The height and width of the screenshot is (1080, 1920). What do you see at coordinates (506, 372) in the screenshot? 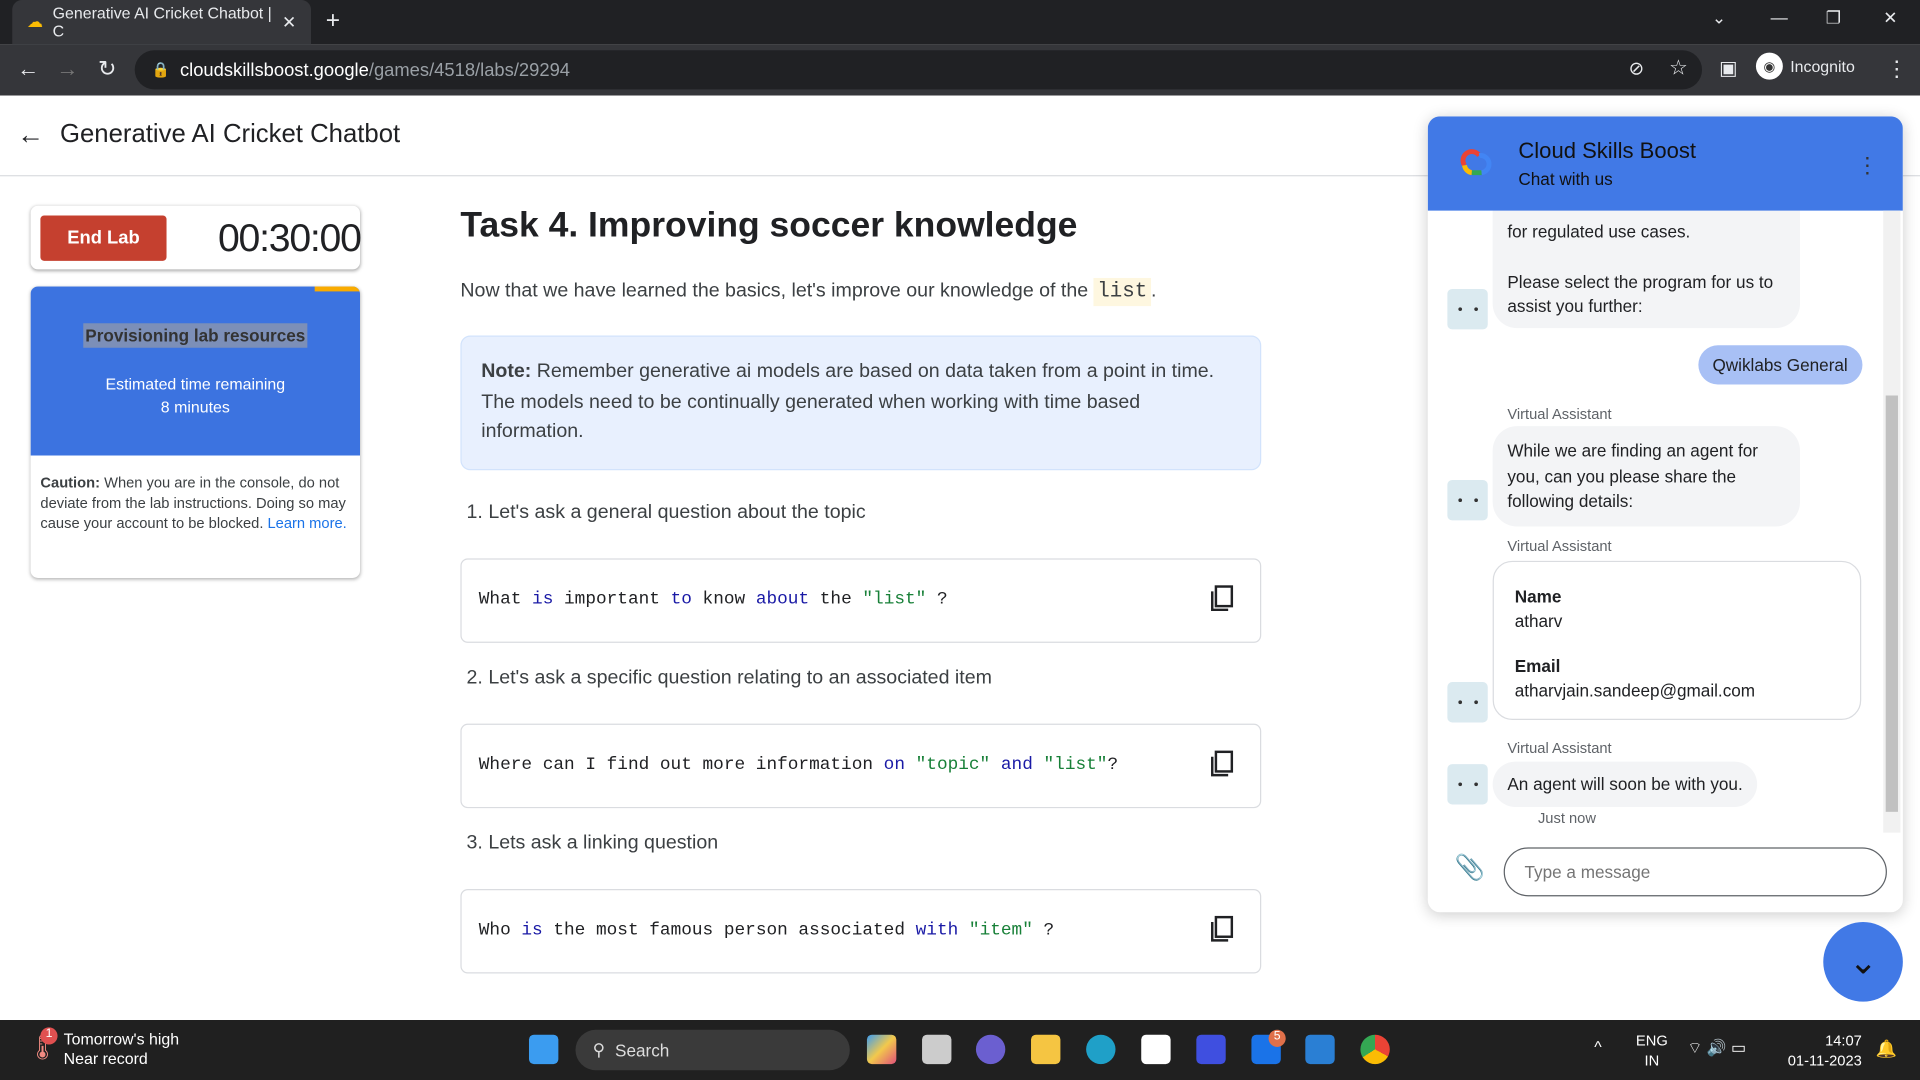
I see `note-label: Note:` at bounding box center [506, 372].